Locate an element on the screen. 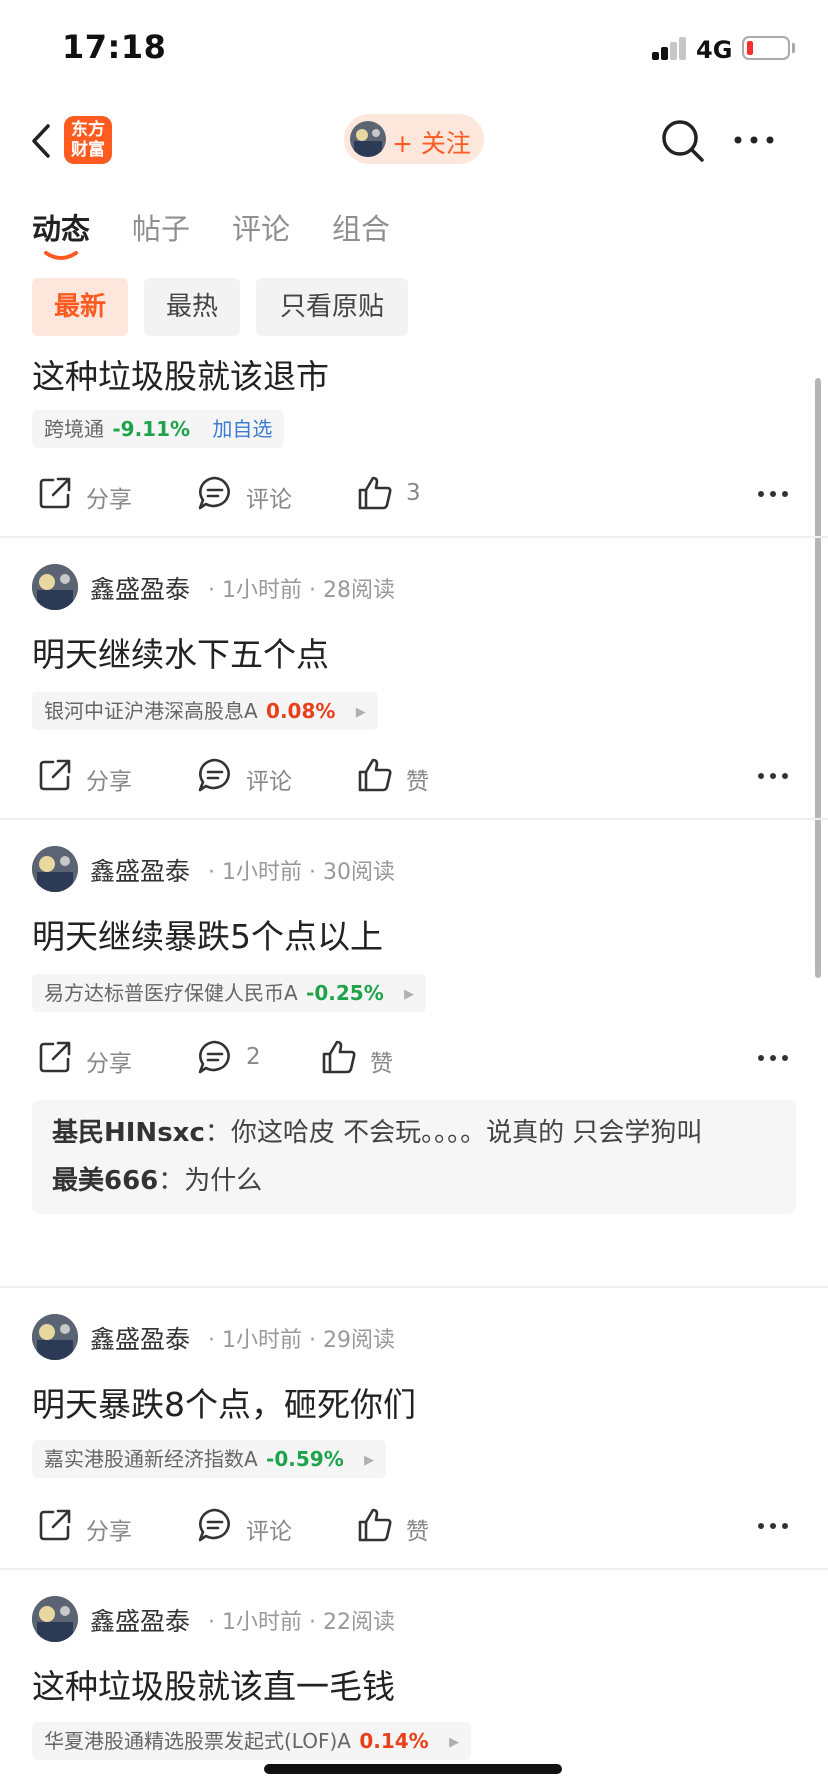  read-count: 22阅读 is located at coordinates (359, 1622).